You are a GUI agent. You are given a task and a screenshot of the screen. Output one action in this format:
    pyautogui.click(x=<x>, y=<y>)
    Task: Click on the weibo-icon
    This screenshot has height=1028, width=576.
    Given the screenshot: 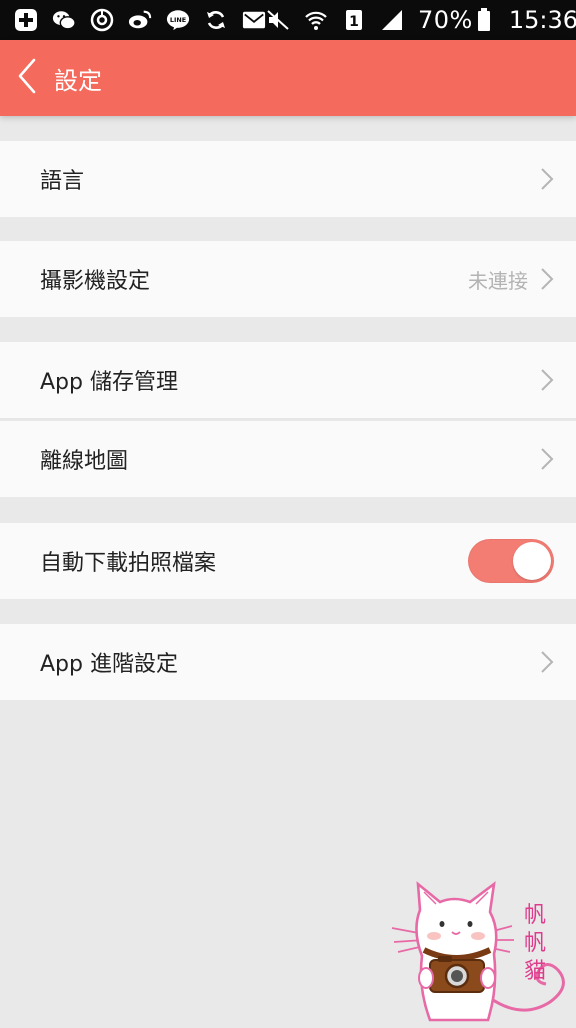 What is the action you would take?
    pyautogui.click(x=140, y=20)
    